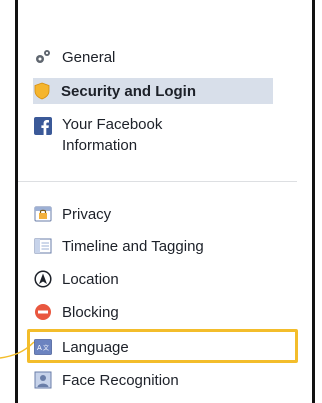 This screenshot has width=322, height=403. What do you see at coordinates (43, 214) in the screenshot?
I see `lock-icon` at bounding box center [43, 214].